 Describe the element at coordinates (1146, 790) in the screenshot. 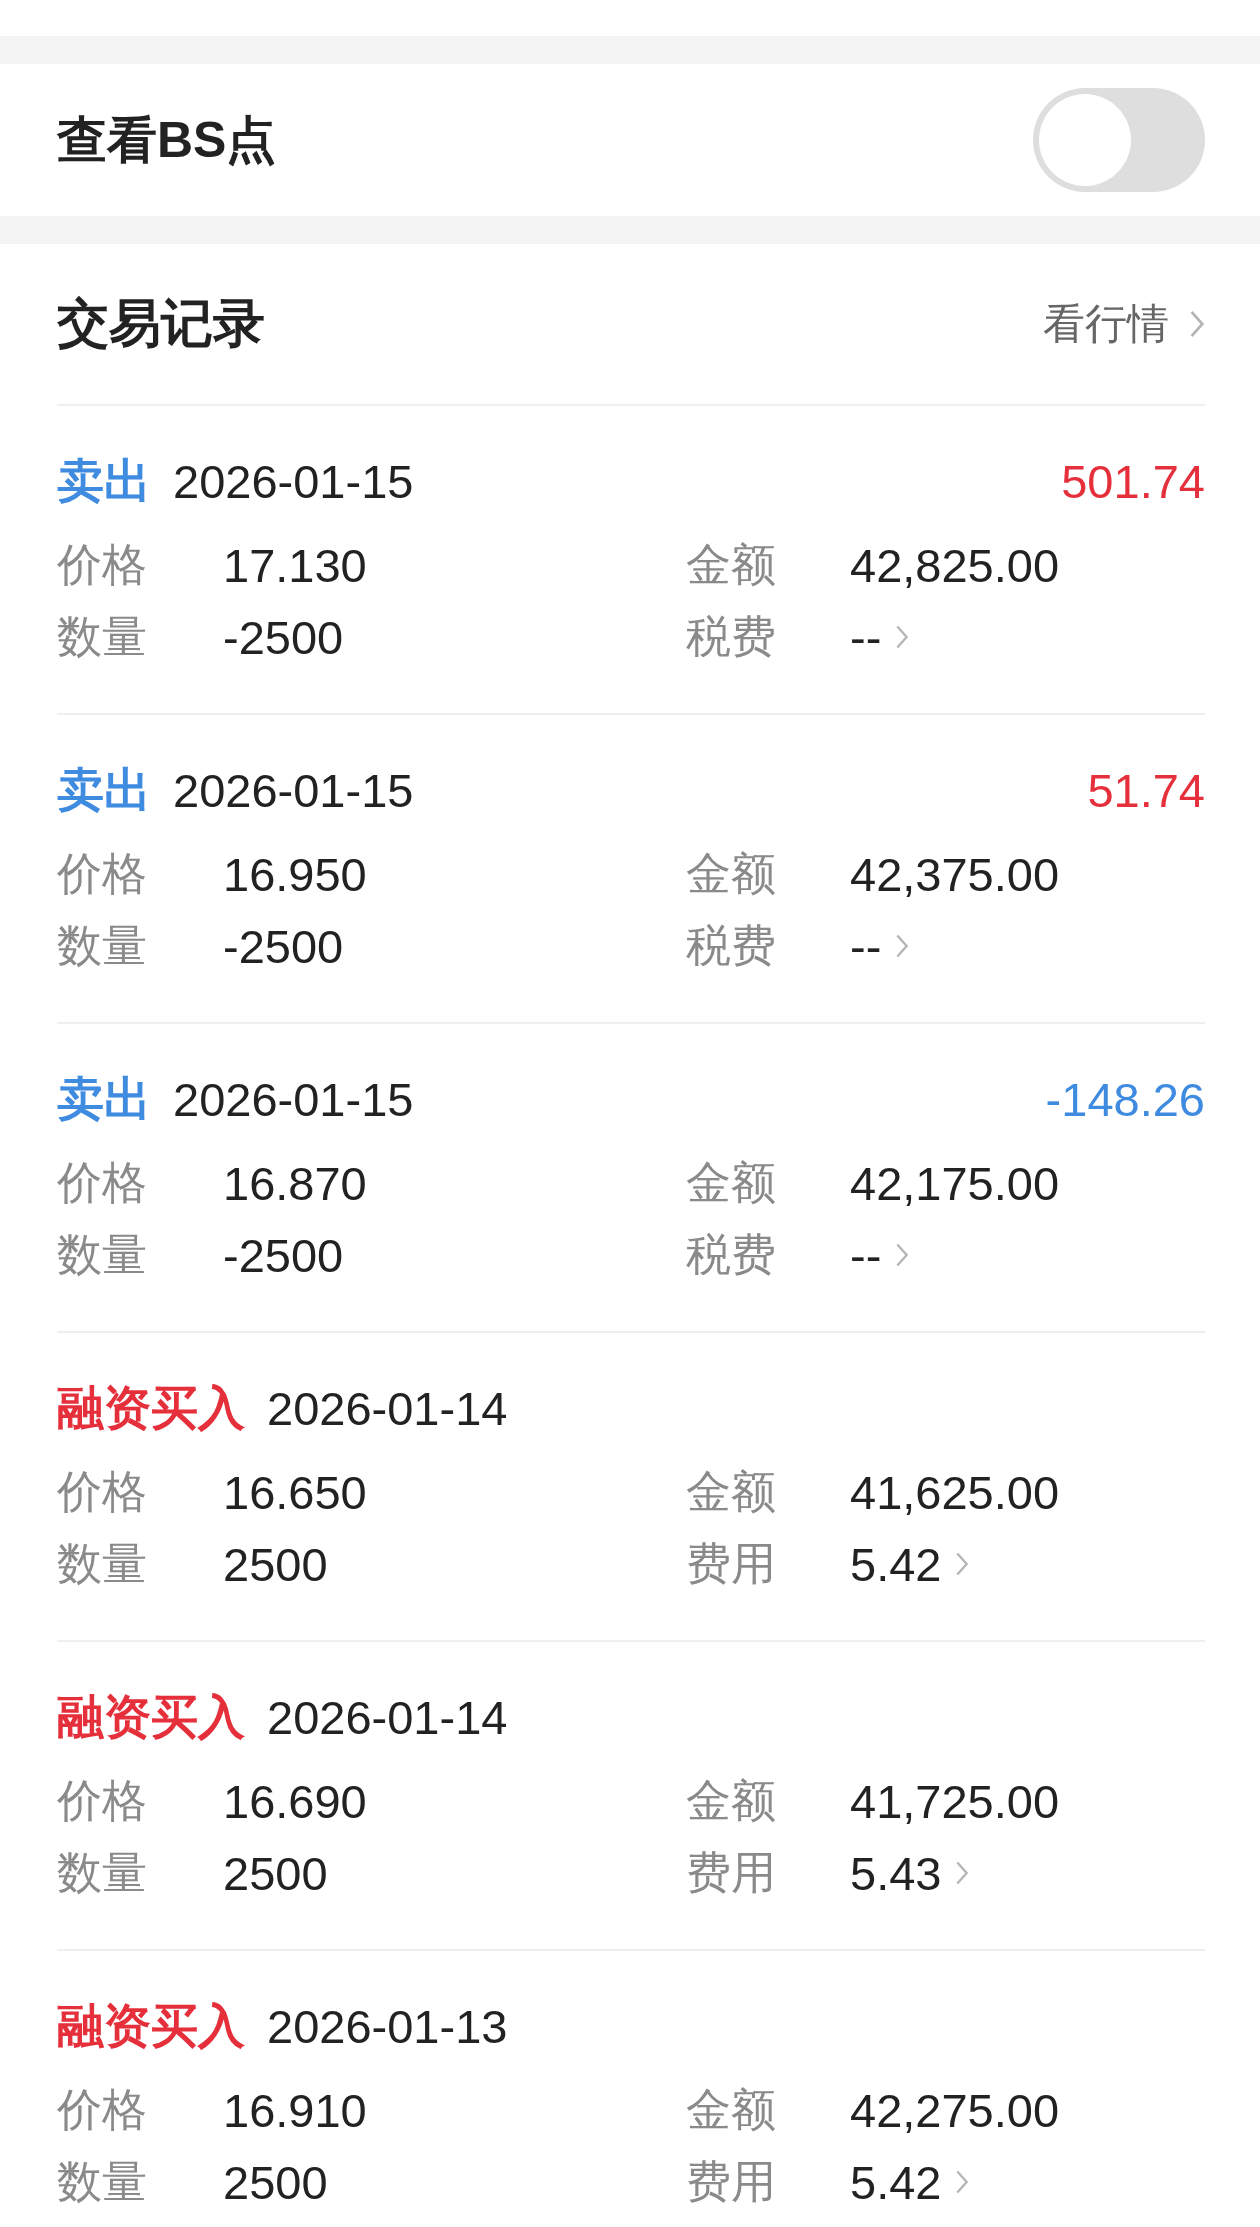

I see `profit-value: 51.74` at that location.